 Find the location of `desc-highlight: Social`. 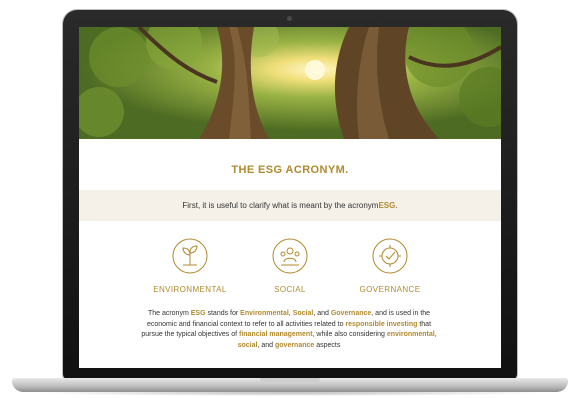

desc-highlight: Social is located at coordinates (303, 313).